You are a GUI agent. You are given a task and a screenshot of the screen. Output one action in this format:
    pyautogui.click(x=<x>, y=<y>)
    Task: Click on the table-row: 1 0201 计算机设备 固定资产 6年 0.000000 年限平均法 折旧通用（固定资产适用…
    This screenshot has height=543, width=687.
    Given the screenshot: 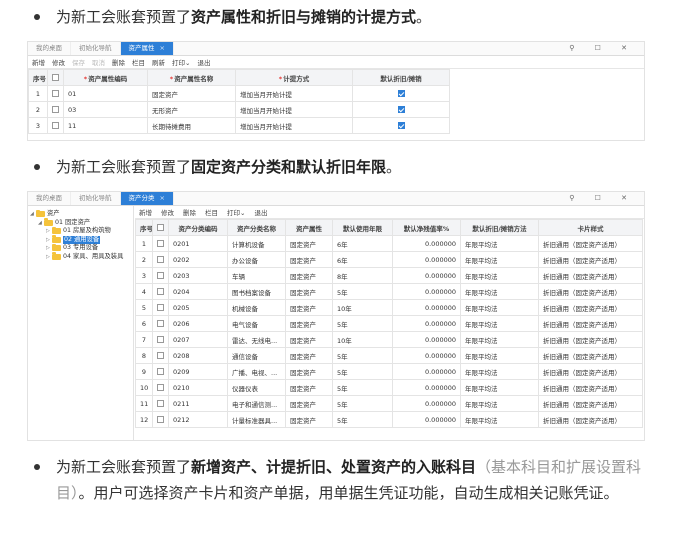 What is the action you would take?
    pyautogui.click(x=389, y=243)
    